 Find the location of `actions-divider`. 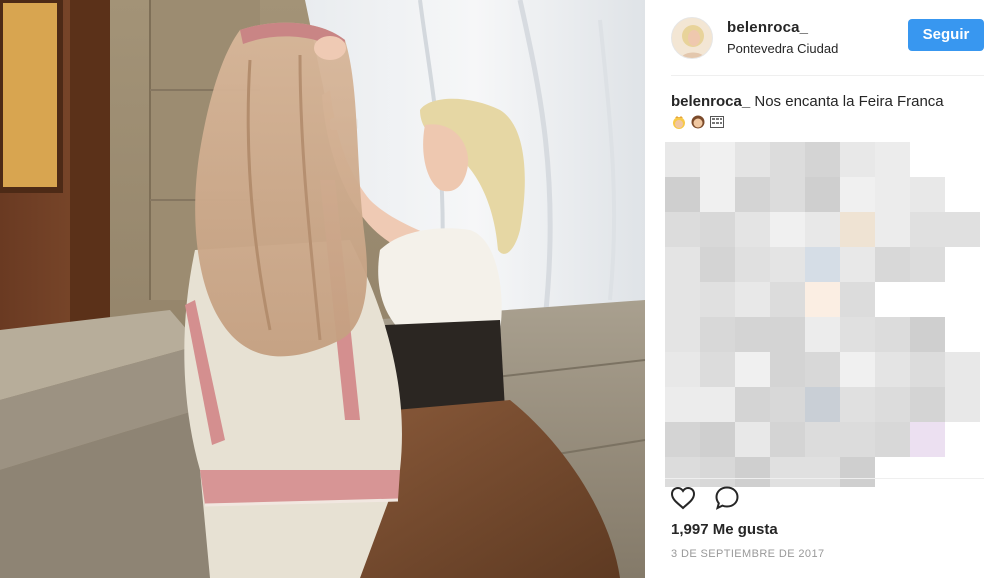

actions-divider is located at coordinates (824, 478).